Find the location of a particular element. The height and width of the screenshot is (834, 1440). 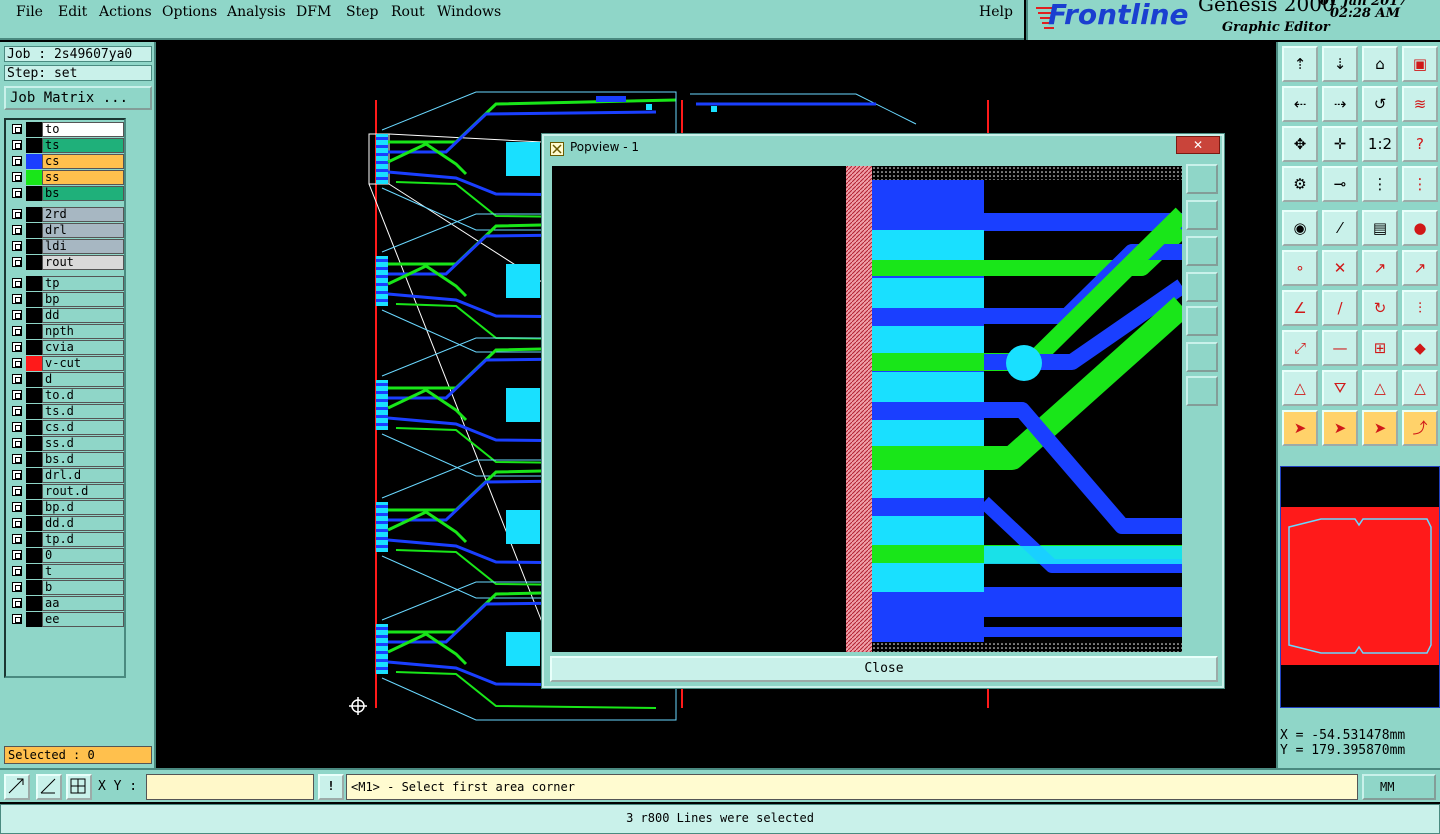

layer-row-ee: ee is located at coordinates (66, 619).